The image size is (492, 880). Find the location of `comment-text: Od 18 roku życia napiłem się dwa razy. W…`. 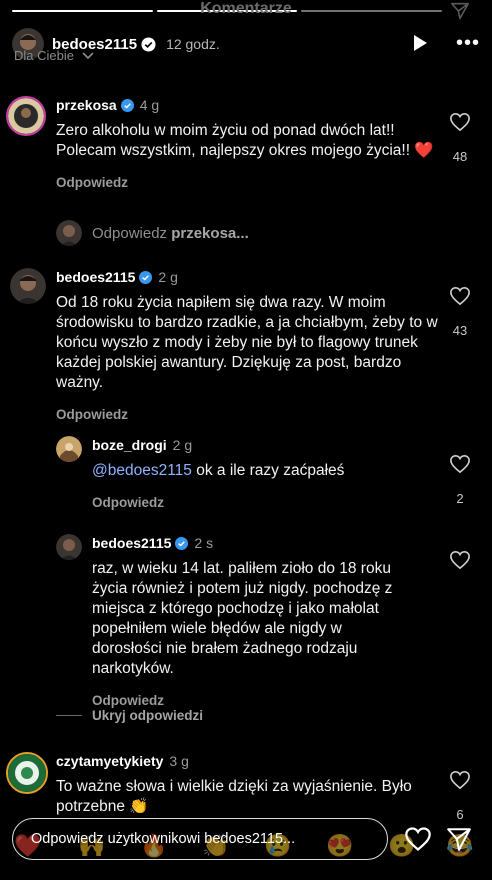

comment-text: Od 18 roku życia napiłem się dwa razy. W… is located at coordinates (247, 342).